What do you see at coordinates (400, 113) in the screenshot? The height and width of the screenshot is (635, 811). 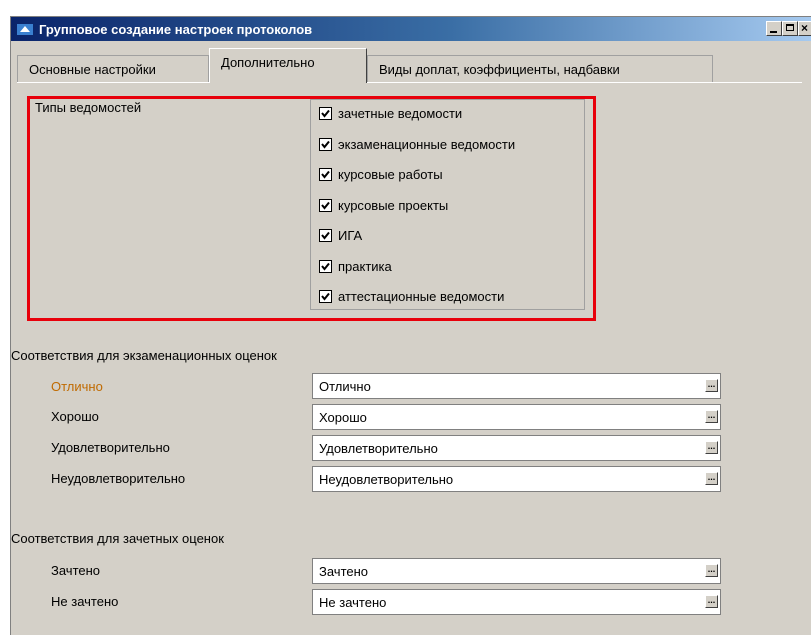 I see `checkbox-label: зачетные ведомости` at bounding box center [400, 113].